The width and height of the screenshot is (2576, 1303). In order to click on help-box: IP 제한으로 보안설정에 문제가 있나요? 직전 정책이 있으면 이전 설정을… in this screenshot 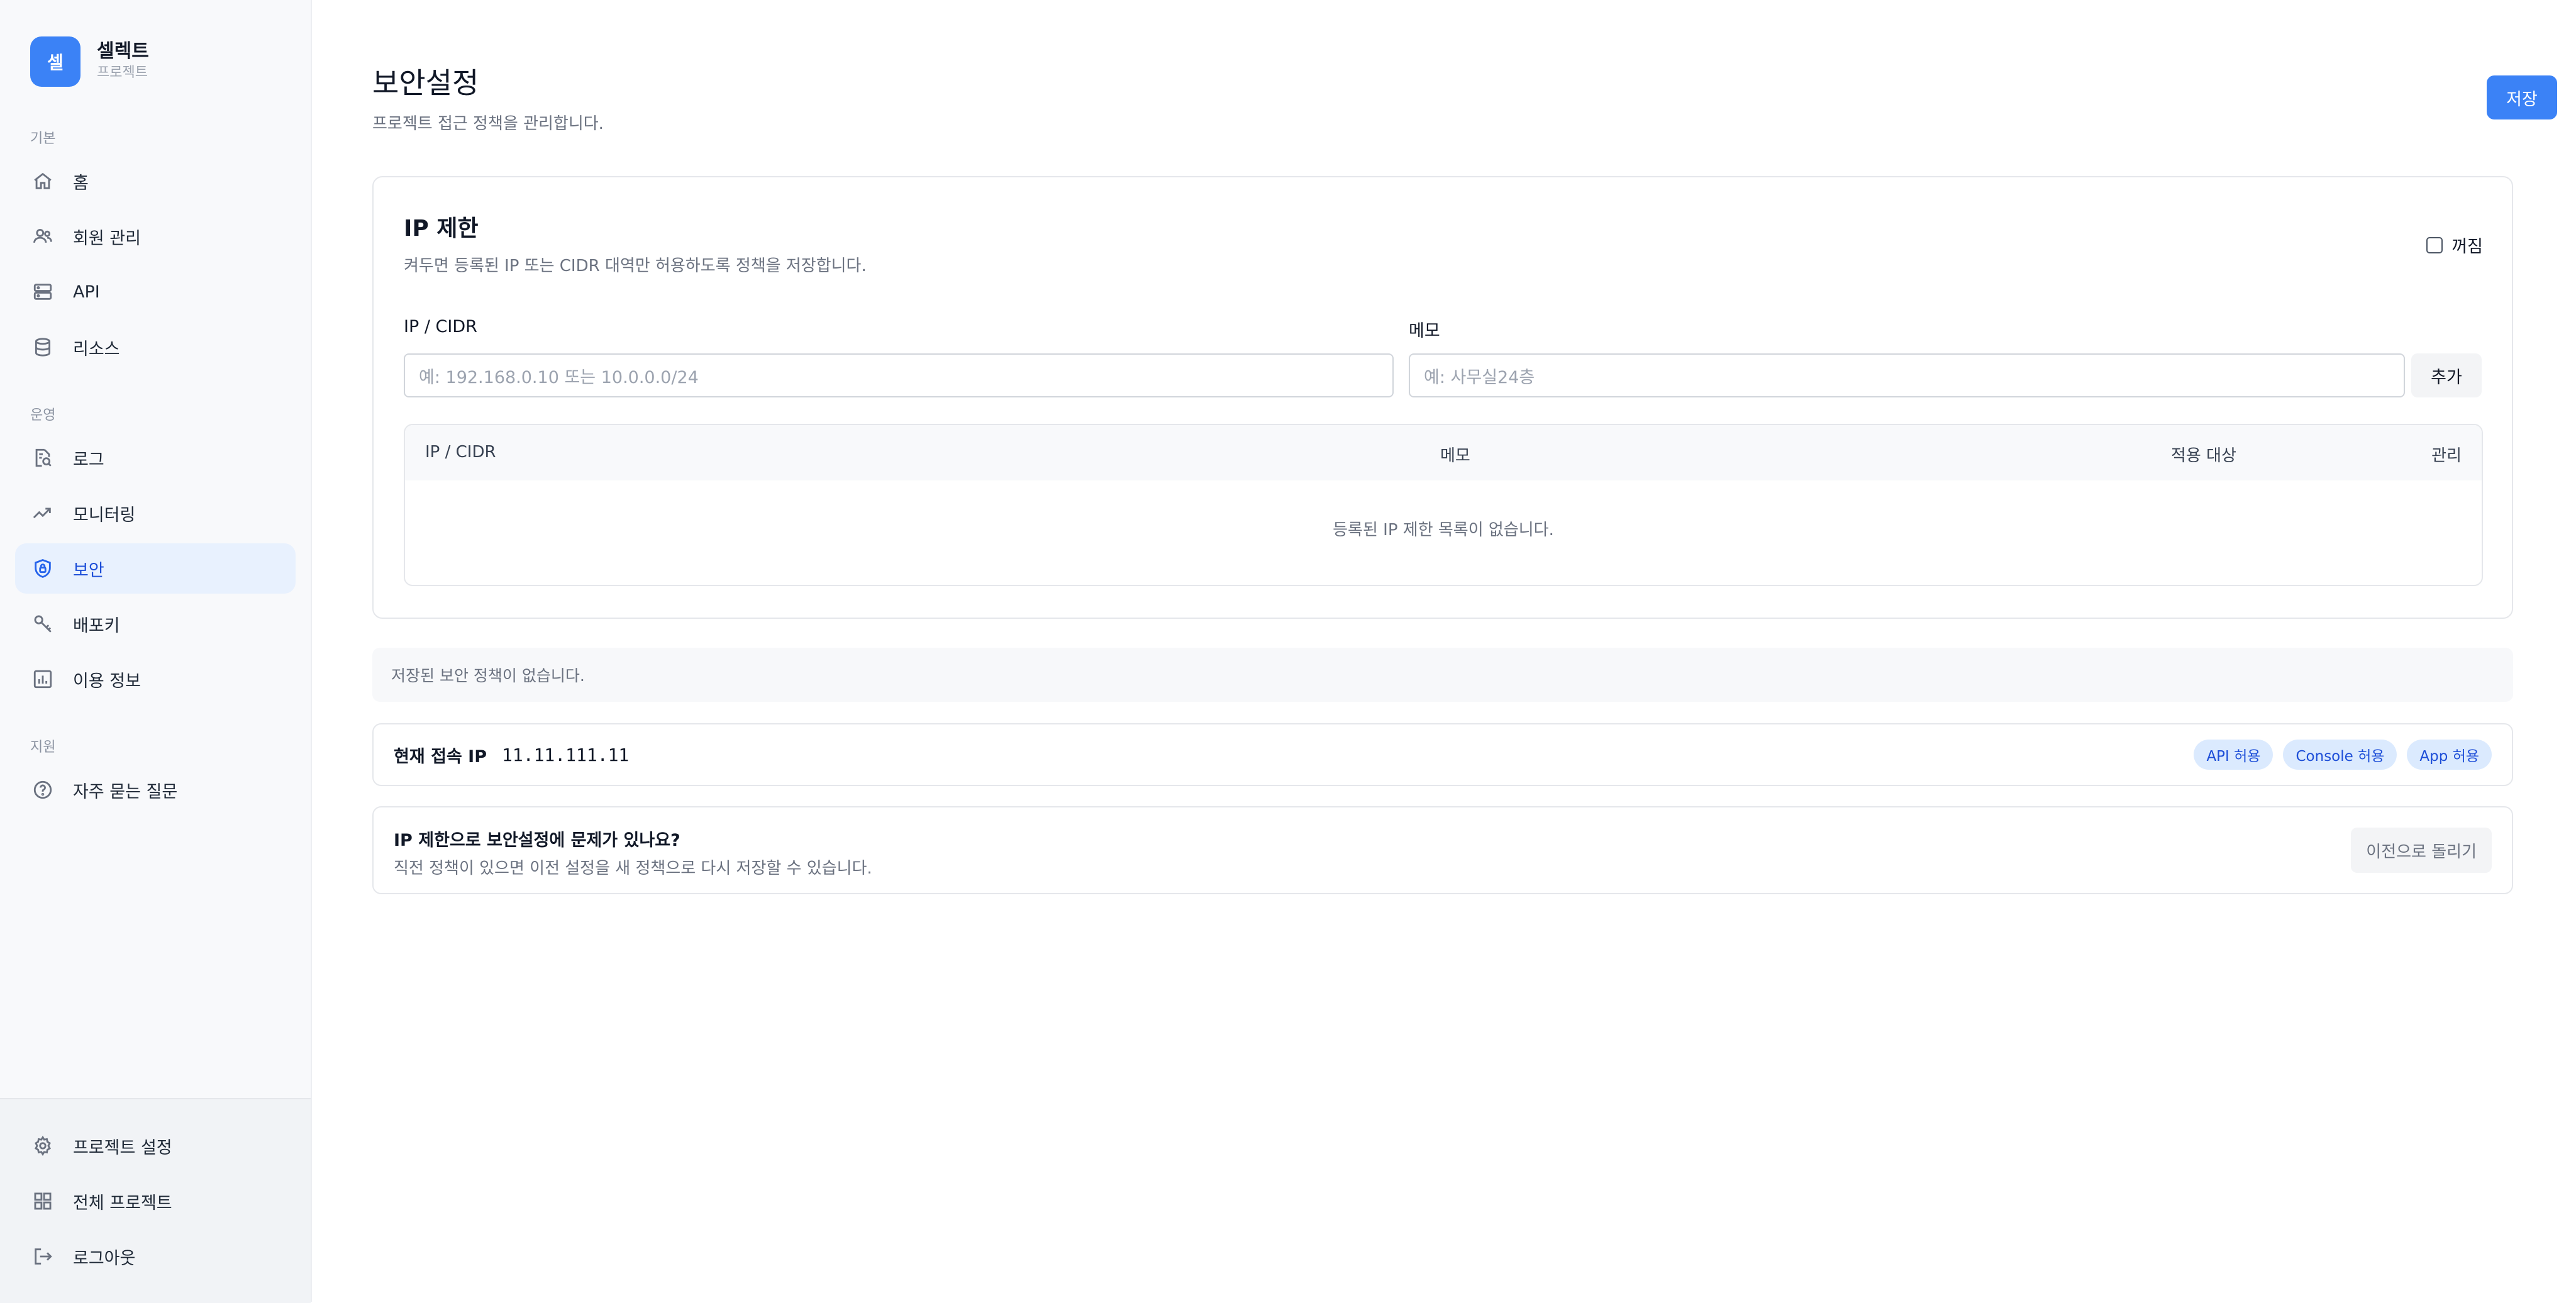, I will do `click(1442, 850)`.